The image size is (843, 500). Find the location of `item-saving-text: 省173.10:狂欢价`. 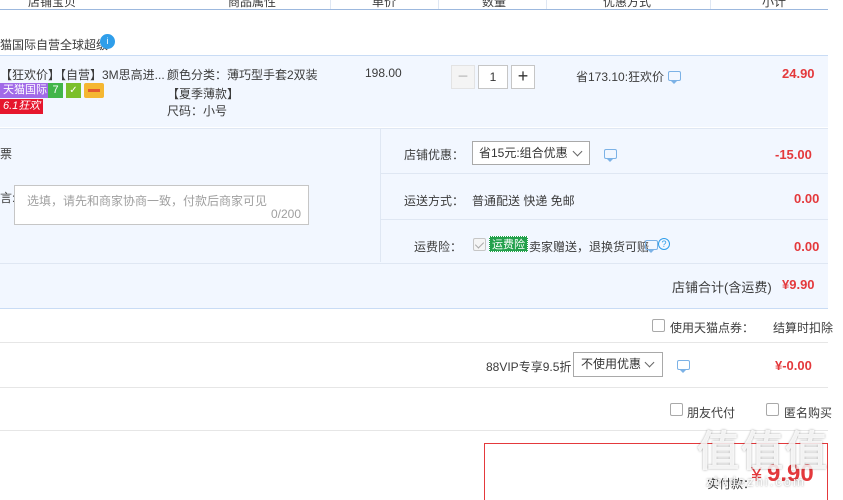

item-saving-text: 省173.10:狂欢价 is located at coordinates (620, 77).